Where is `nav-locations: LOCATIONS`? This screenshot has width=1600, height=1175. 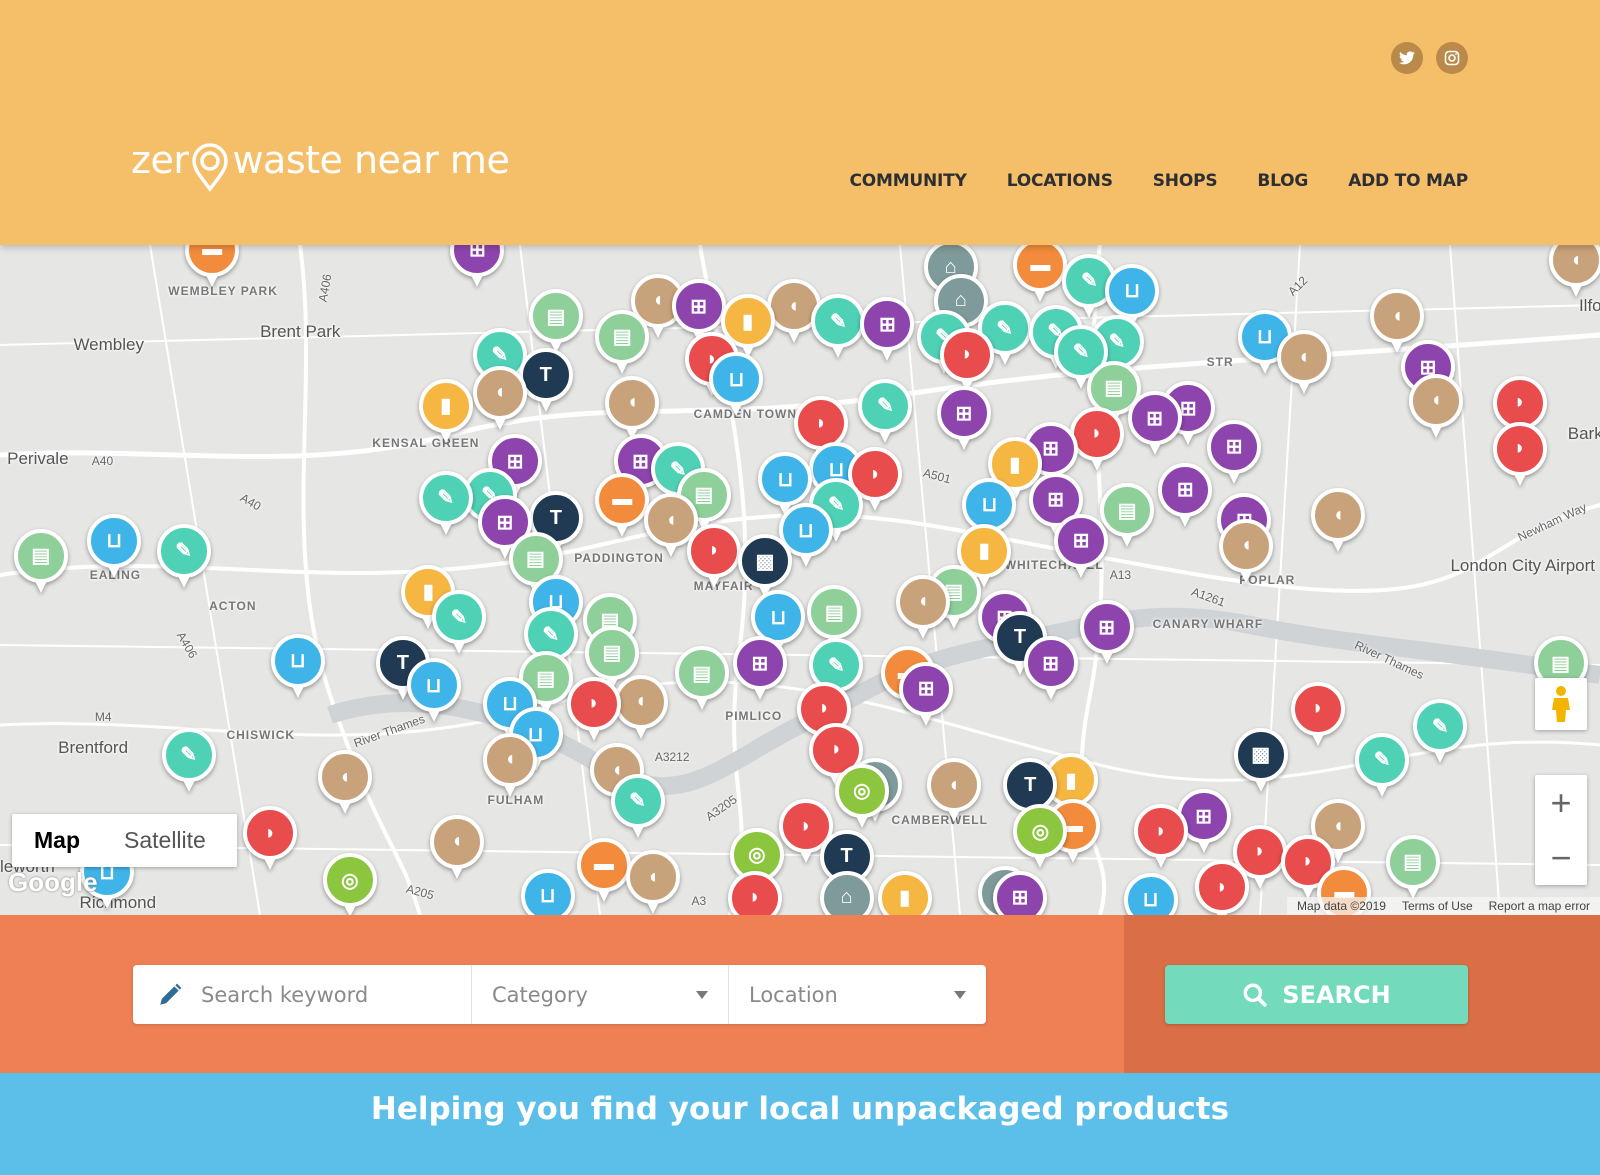
nav-locations: LOCATIONS is located at coordinates (1060, 181).